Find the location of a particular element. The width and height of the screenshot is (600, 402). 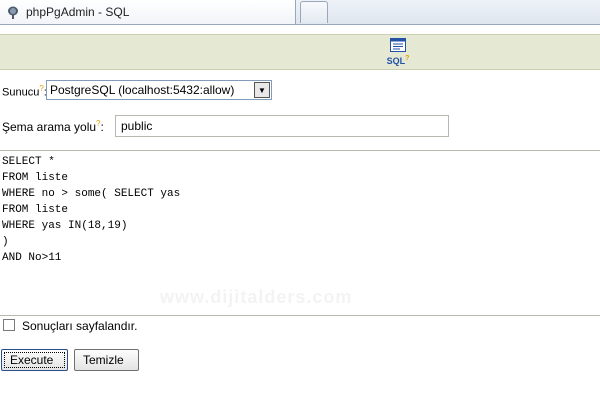

sql-line: SELECT * is located at coordinates (28, 162).